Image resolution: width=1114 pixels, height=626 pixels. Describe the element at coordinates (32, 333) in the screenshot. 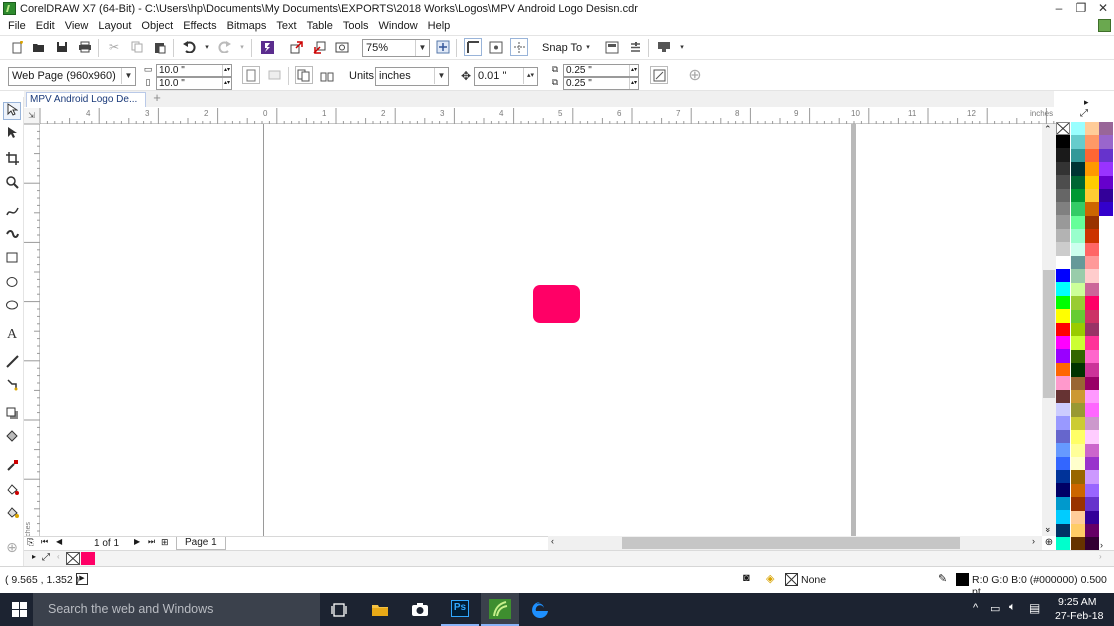

I see `vertical-ruler: inches` at that location.